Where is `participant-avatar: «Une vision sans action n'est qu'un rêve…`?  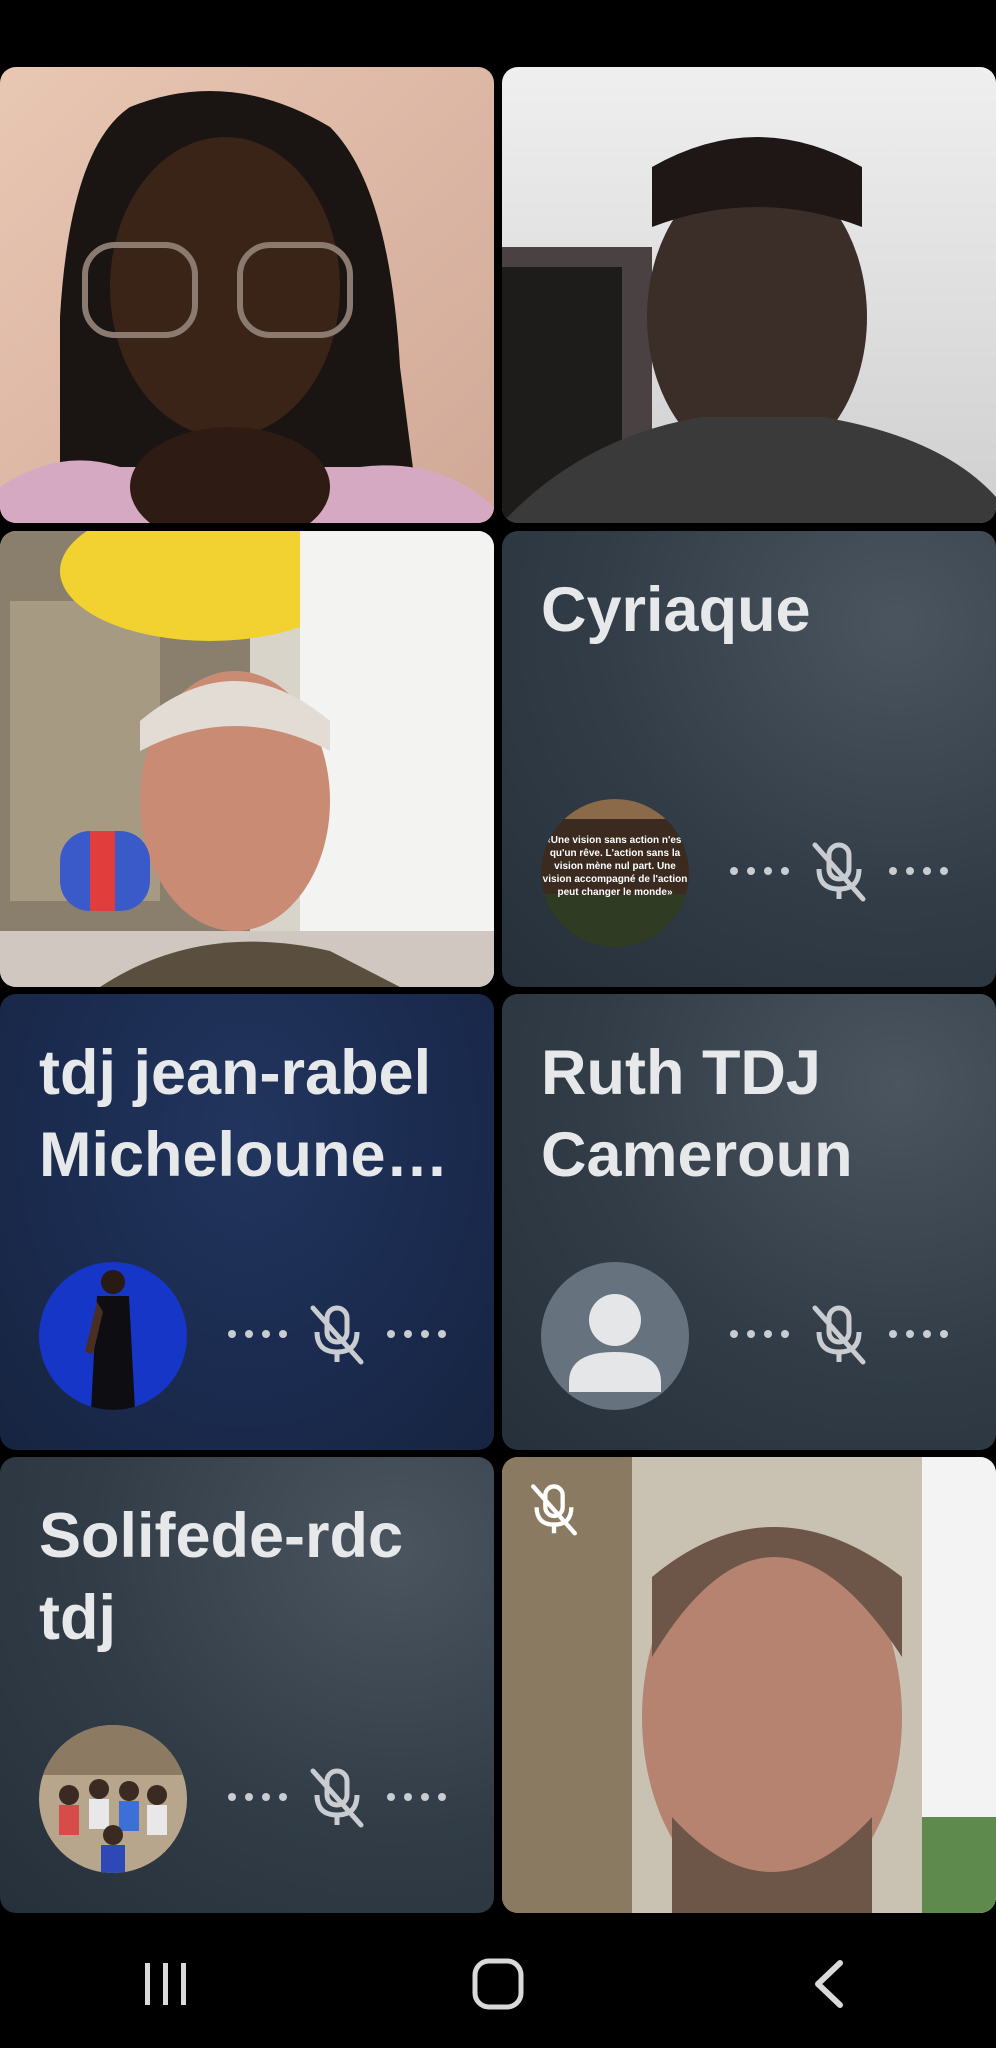 participant-avatar: «Une vision sans action n'est qu'un rêve… is located at coordinates (615, 873).